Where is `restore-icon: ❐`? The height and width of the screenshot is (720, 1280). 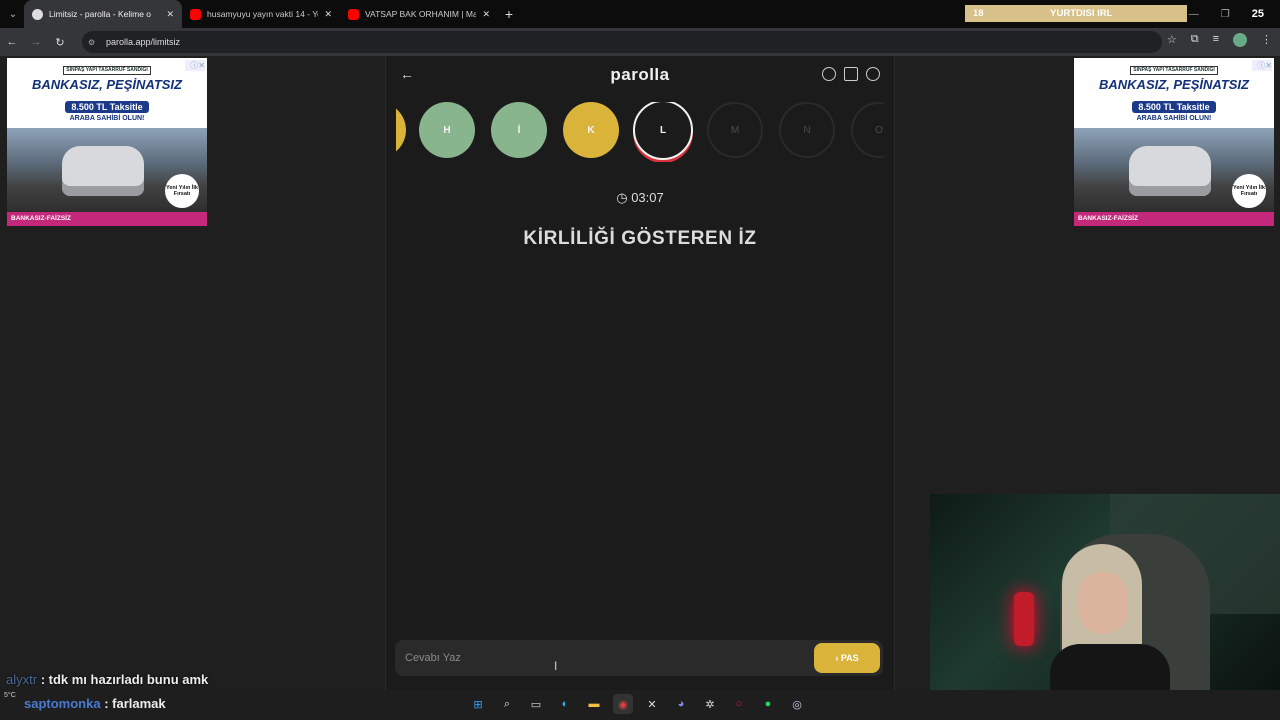
restore-icon: ❐ is located at coordinates (1225, 14).